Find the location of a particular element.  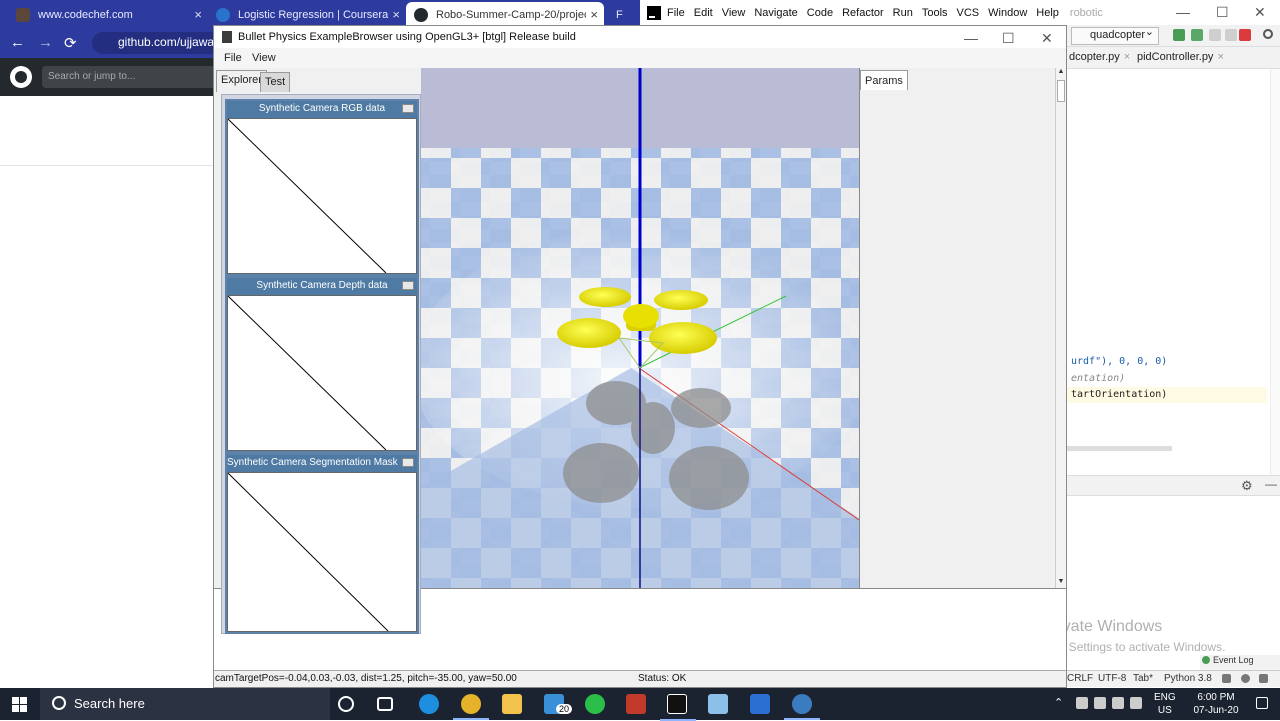

menu-view: View is located at coordinates (264, 58).